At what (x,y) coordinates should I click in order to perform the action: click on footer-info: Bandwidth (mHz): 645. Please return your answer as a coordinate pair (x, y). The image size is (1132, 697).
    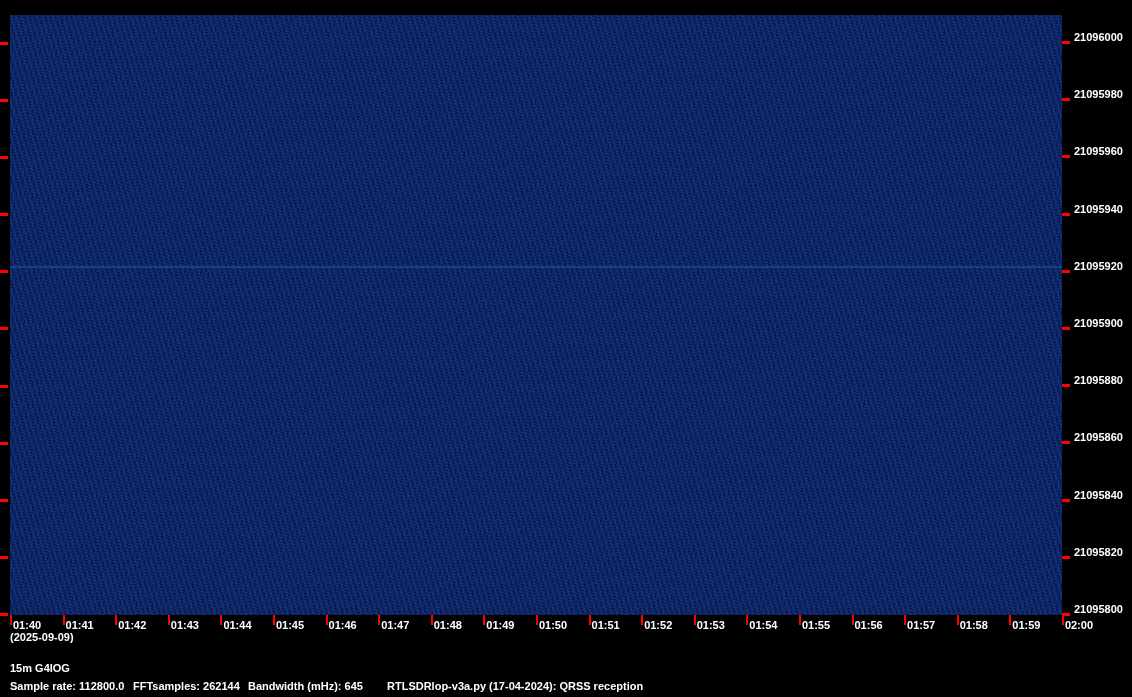
    Looking at the image, I should click on (306, 686).